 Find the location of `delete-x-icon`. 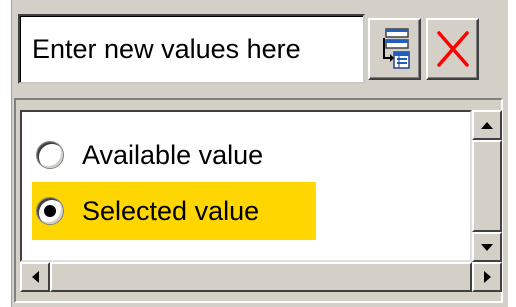

delete-x-icon is located at coordinates (452, 49).